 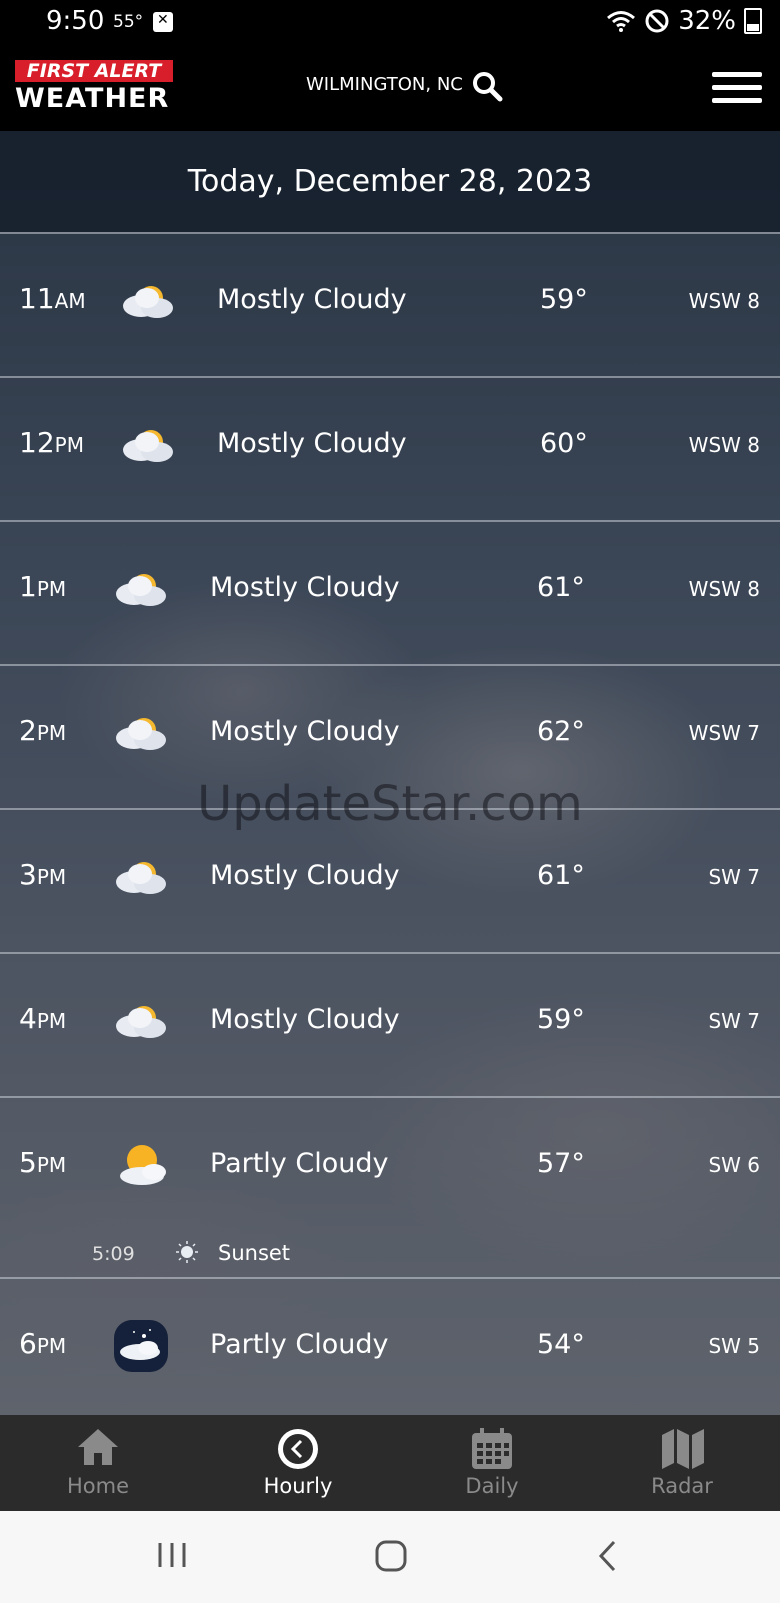 I want to click on wind-text: SW 5, so click(x=734, y=1346).